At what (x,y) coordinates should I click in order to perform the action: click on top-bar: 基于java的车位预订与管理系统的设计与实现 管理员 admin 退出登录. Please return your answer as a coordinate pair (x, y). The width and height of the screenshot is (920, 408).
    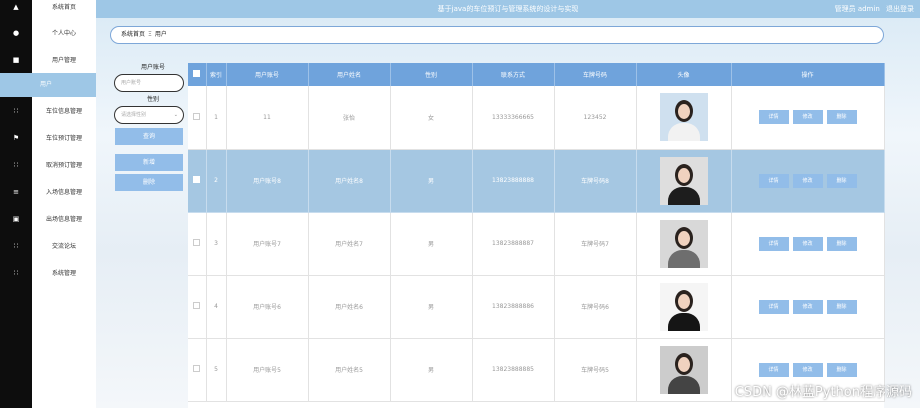
    Looking at the image, I should click on (508, 9).